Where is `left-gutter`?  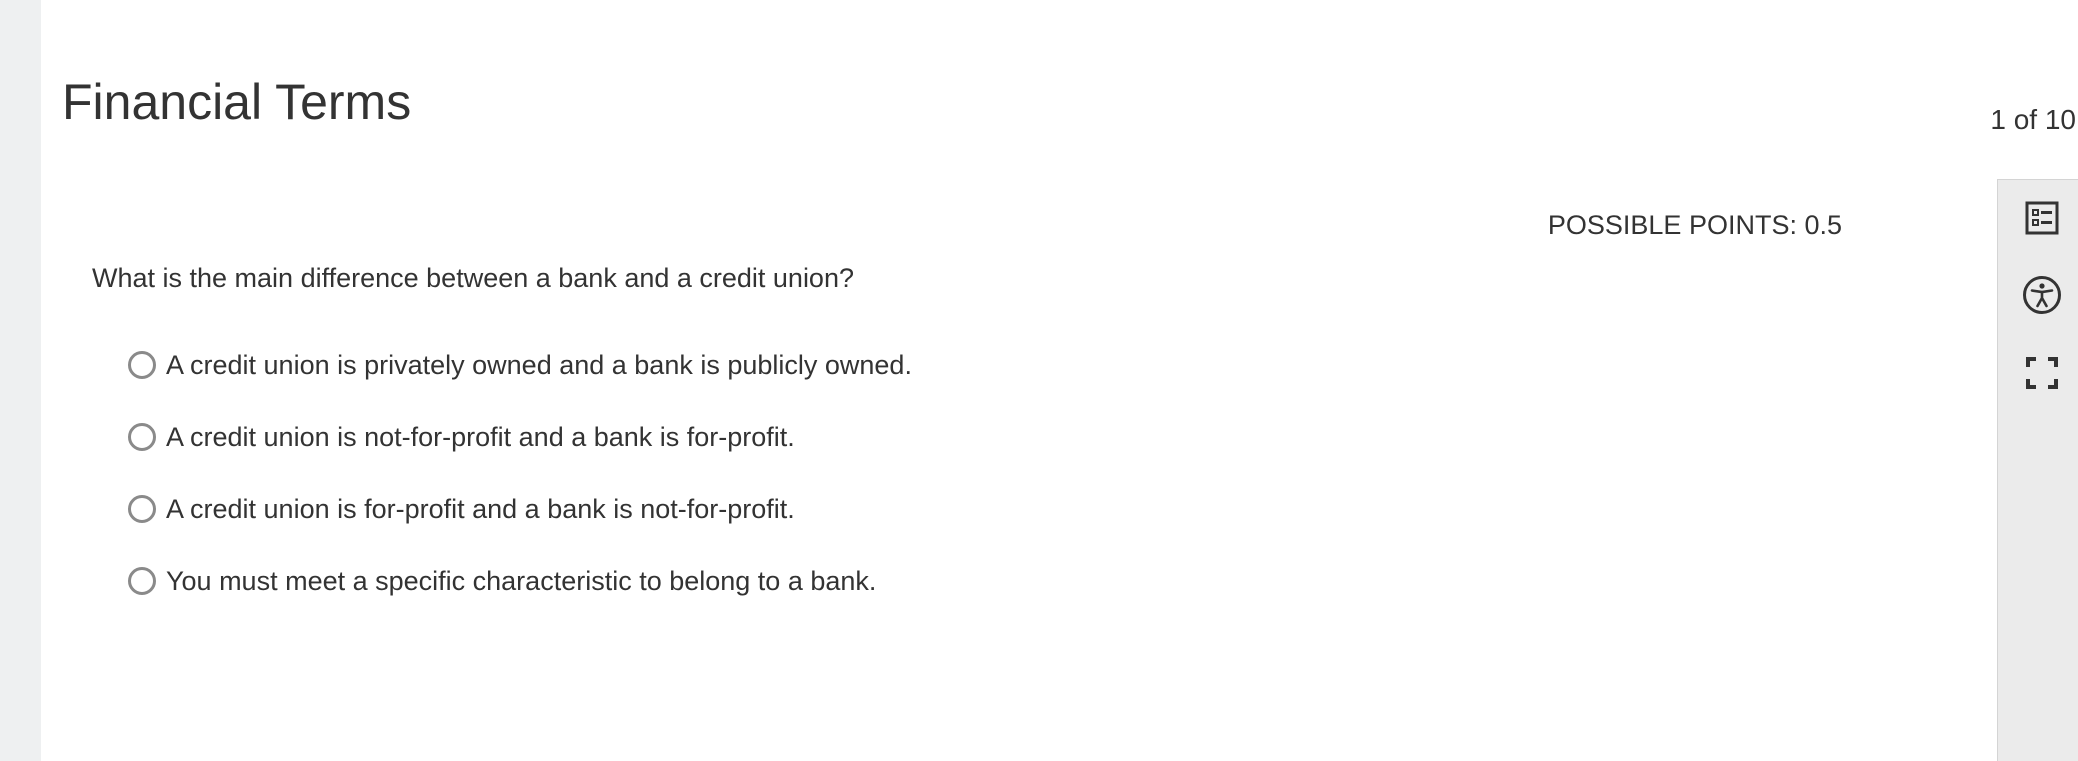 left-gutter is located at coordinates (20, 380).